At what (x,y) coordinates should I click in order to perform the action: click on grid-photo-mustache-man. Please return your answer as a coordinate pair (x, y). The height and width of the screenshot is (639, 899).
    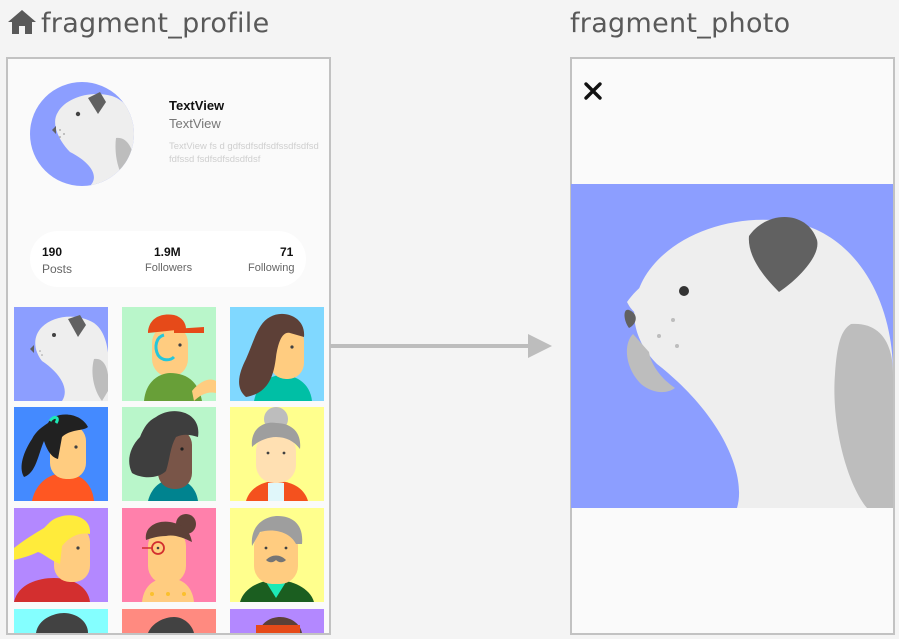
    Looking at the image, I should click on (277, 555).